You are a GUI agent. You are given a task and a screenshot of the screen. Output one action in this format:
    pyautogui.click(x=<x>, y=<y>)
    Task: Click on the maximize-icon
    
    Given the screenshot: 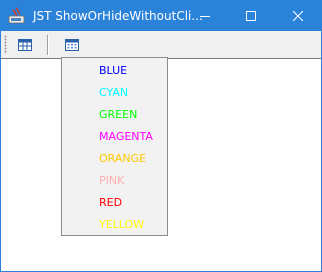 What is the action you would take?
    pyautogui.click(x=251, y=16)
    